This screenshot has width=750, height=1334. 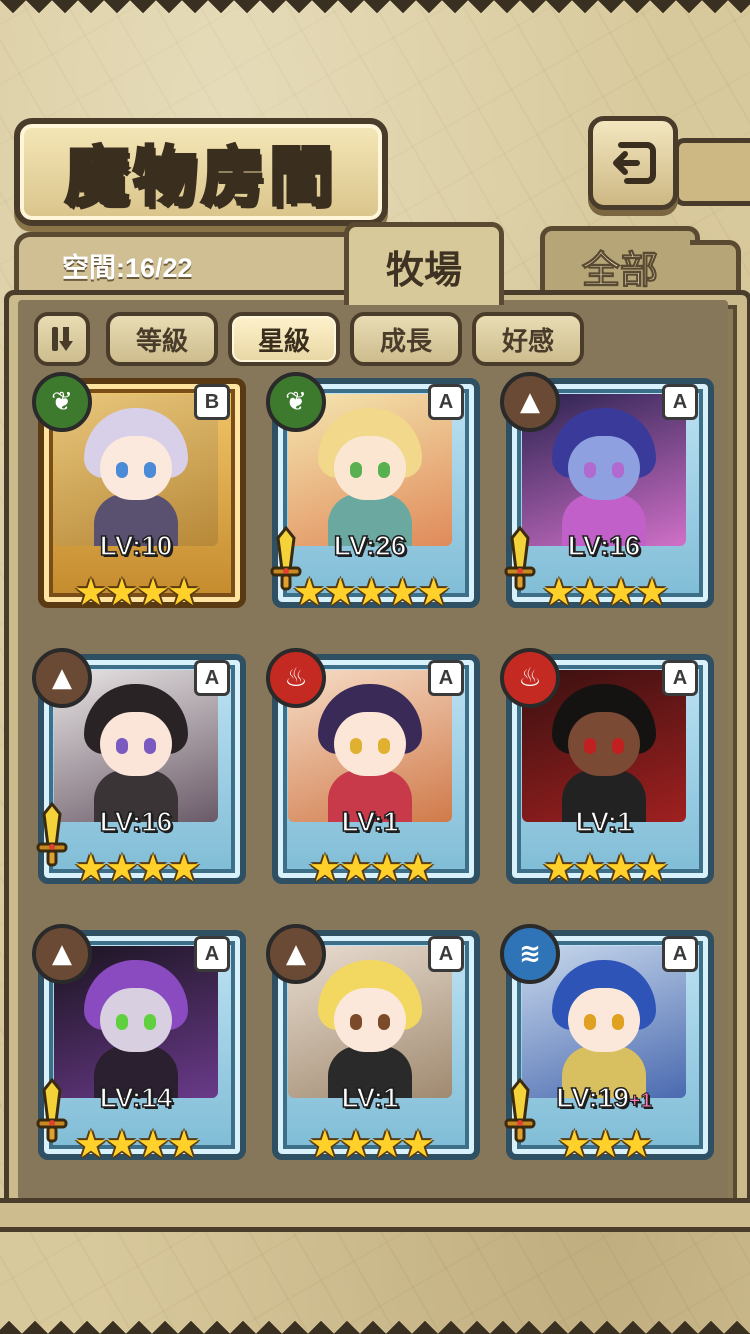 What do you see at coordinates (640, 1101) in the screenshot?
I see `level-bonus: +1` at bounding box center [640, 1101].